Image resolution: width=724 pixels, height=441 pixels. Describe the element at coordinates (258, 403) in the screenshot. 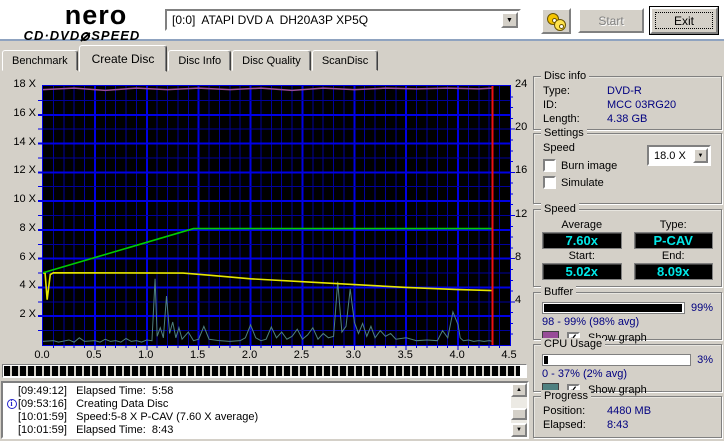

I see `log-line: i [09:53:16] Creating Data Disc` at that location.